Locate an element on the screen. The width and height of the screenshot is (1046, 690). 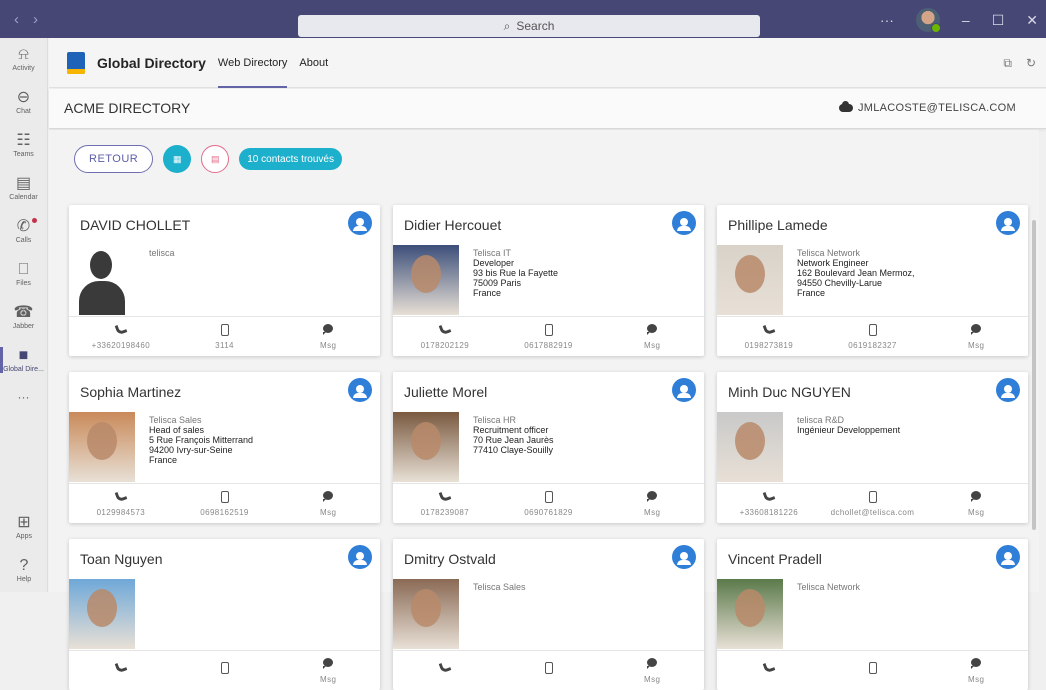
contact-name: Dmitry Ostvald is located at coordinates (450, 559).